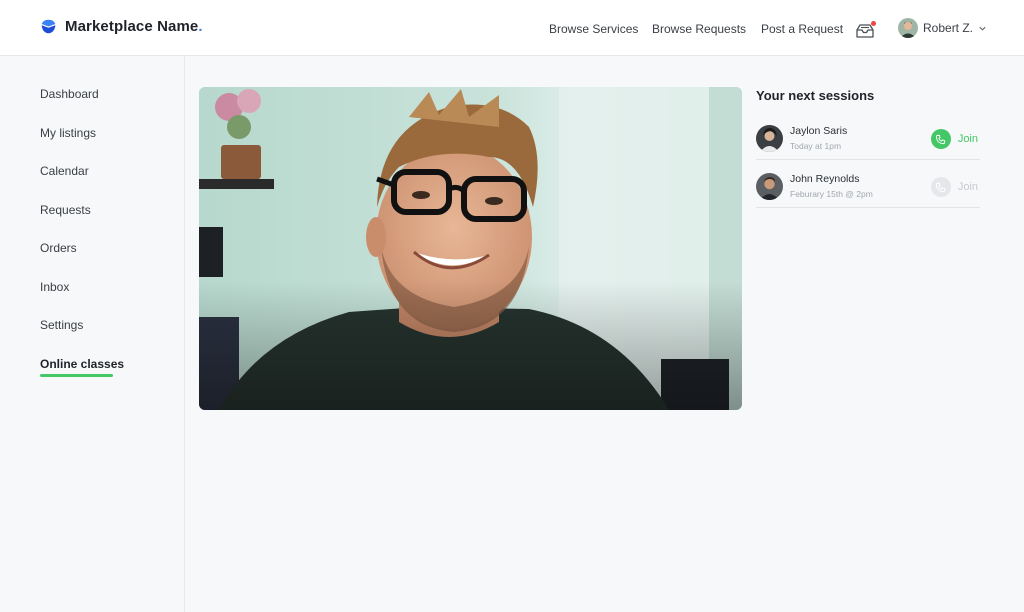 The image size is (1024, 612). I want to click on session-name: John Reynolds, so click(825, 179).